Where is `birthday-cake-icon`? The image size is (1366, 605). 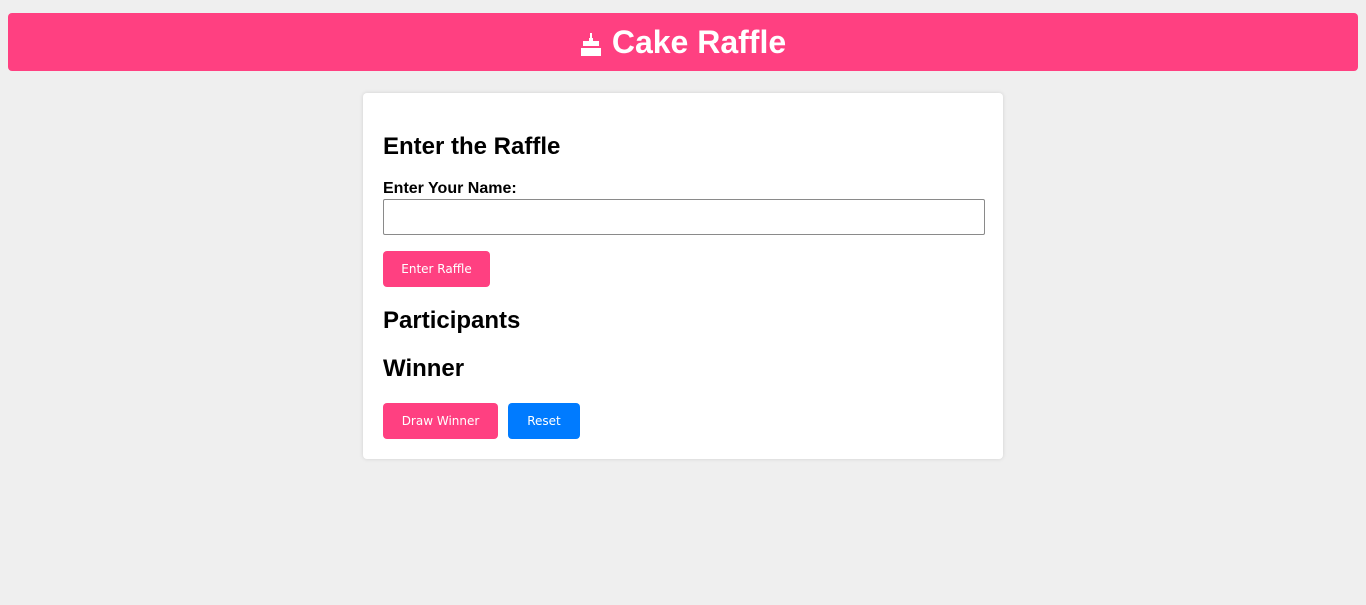
birthday-cake-icon is located at coordinates (591, 43).